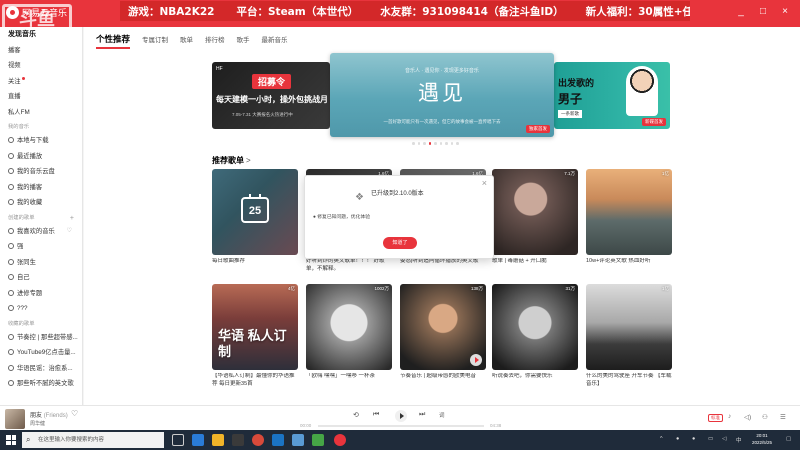 The image size is (800, 450). Describe the element at coordinates (41, 157) in the screenshot. I see `sidebar-item-recent: 最近播放` at that location.